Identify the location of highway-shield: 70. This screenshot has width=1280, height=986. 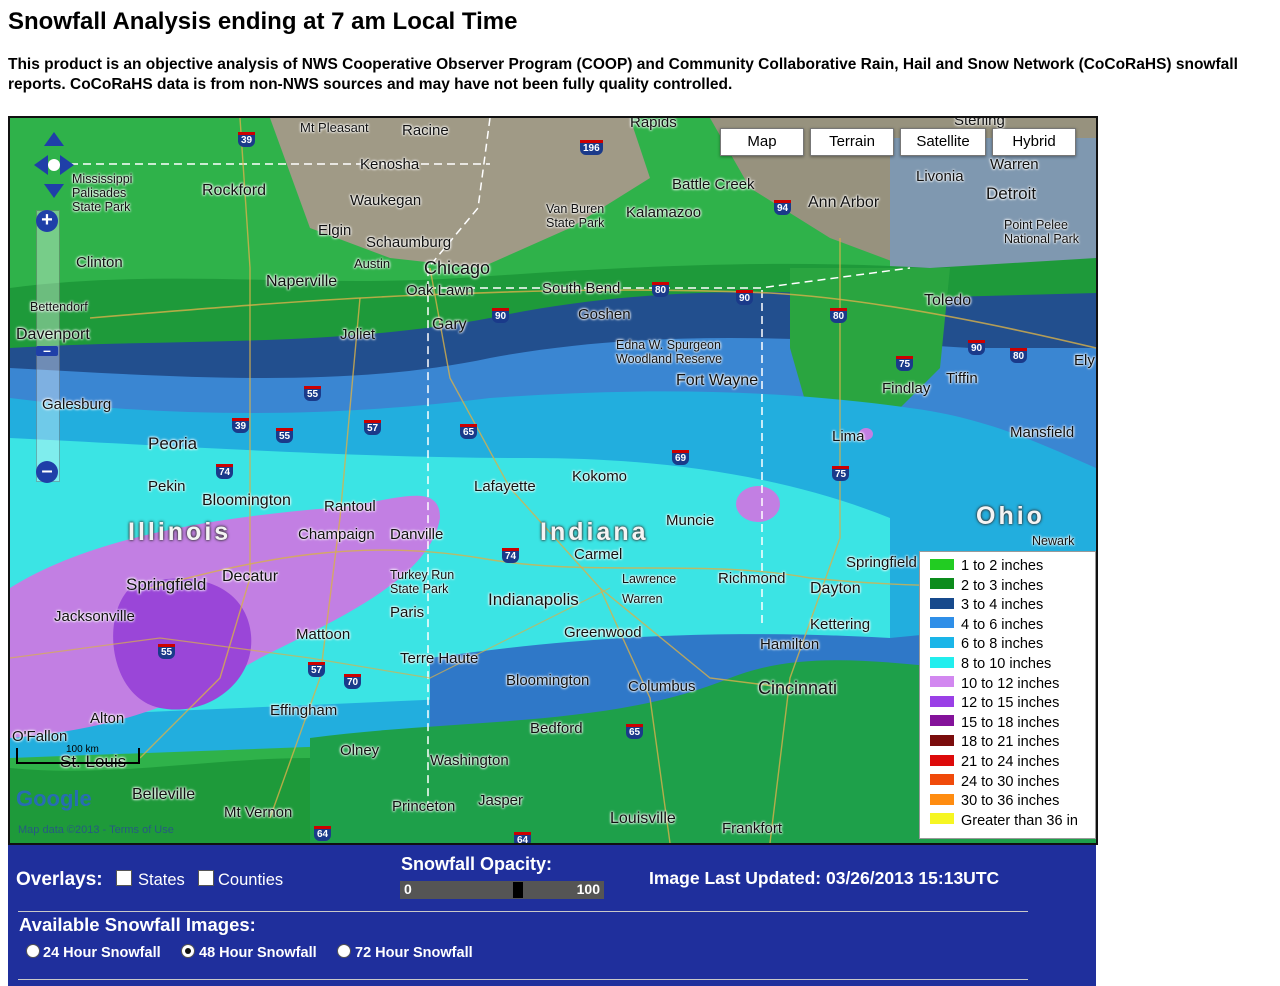
(353, 681).